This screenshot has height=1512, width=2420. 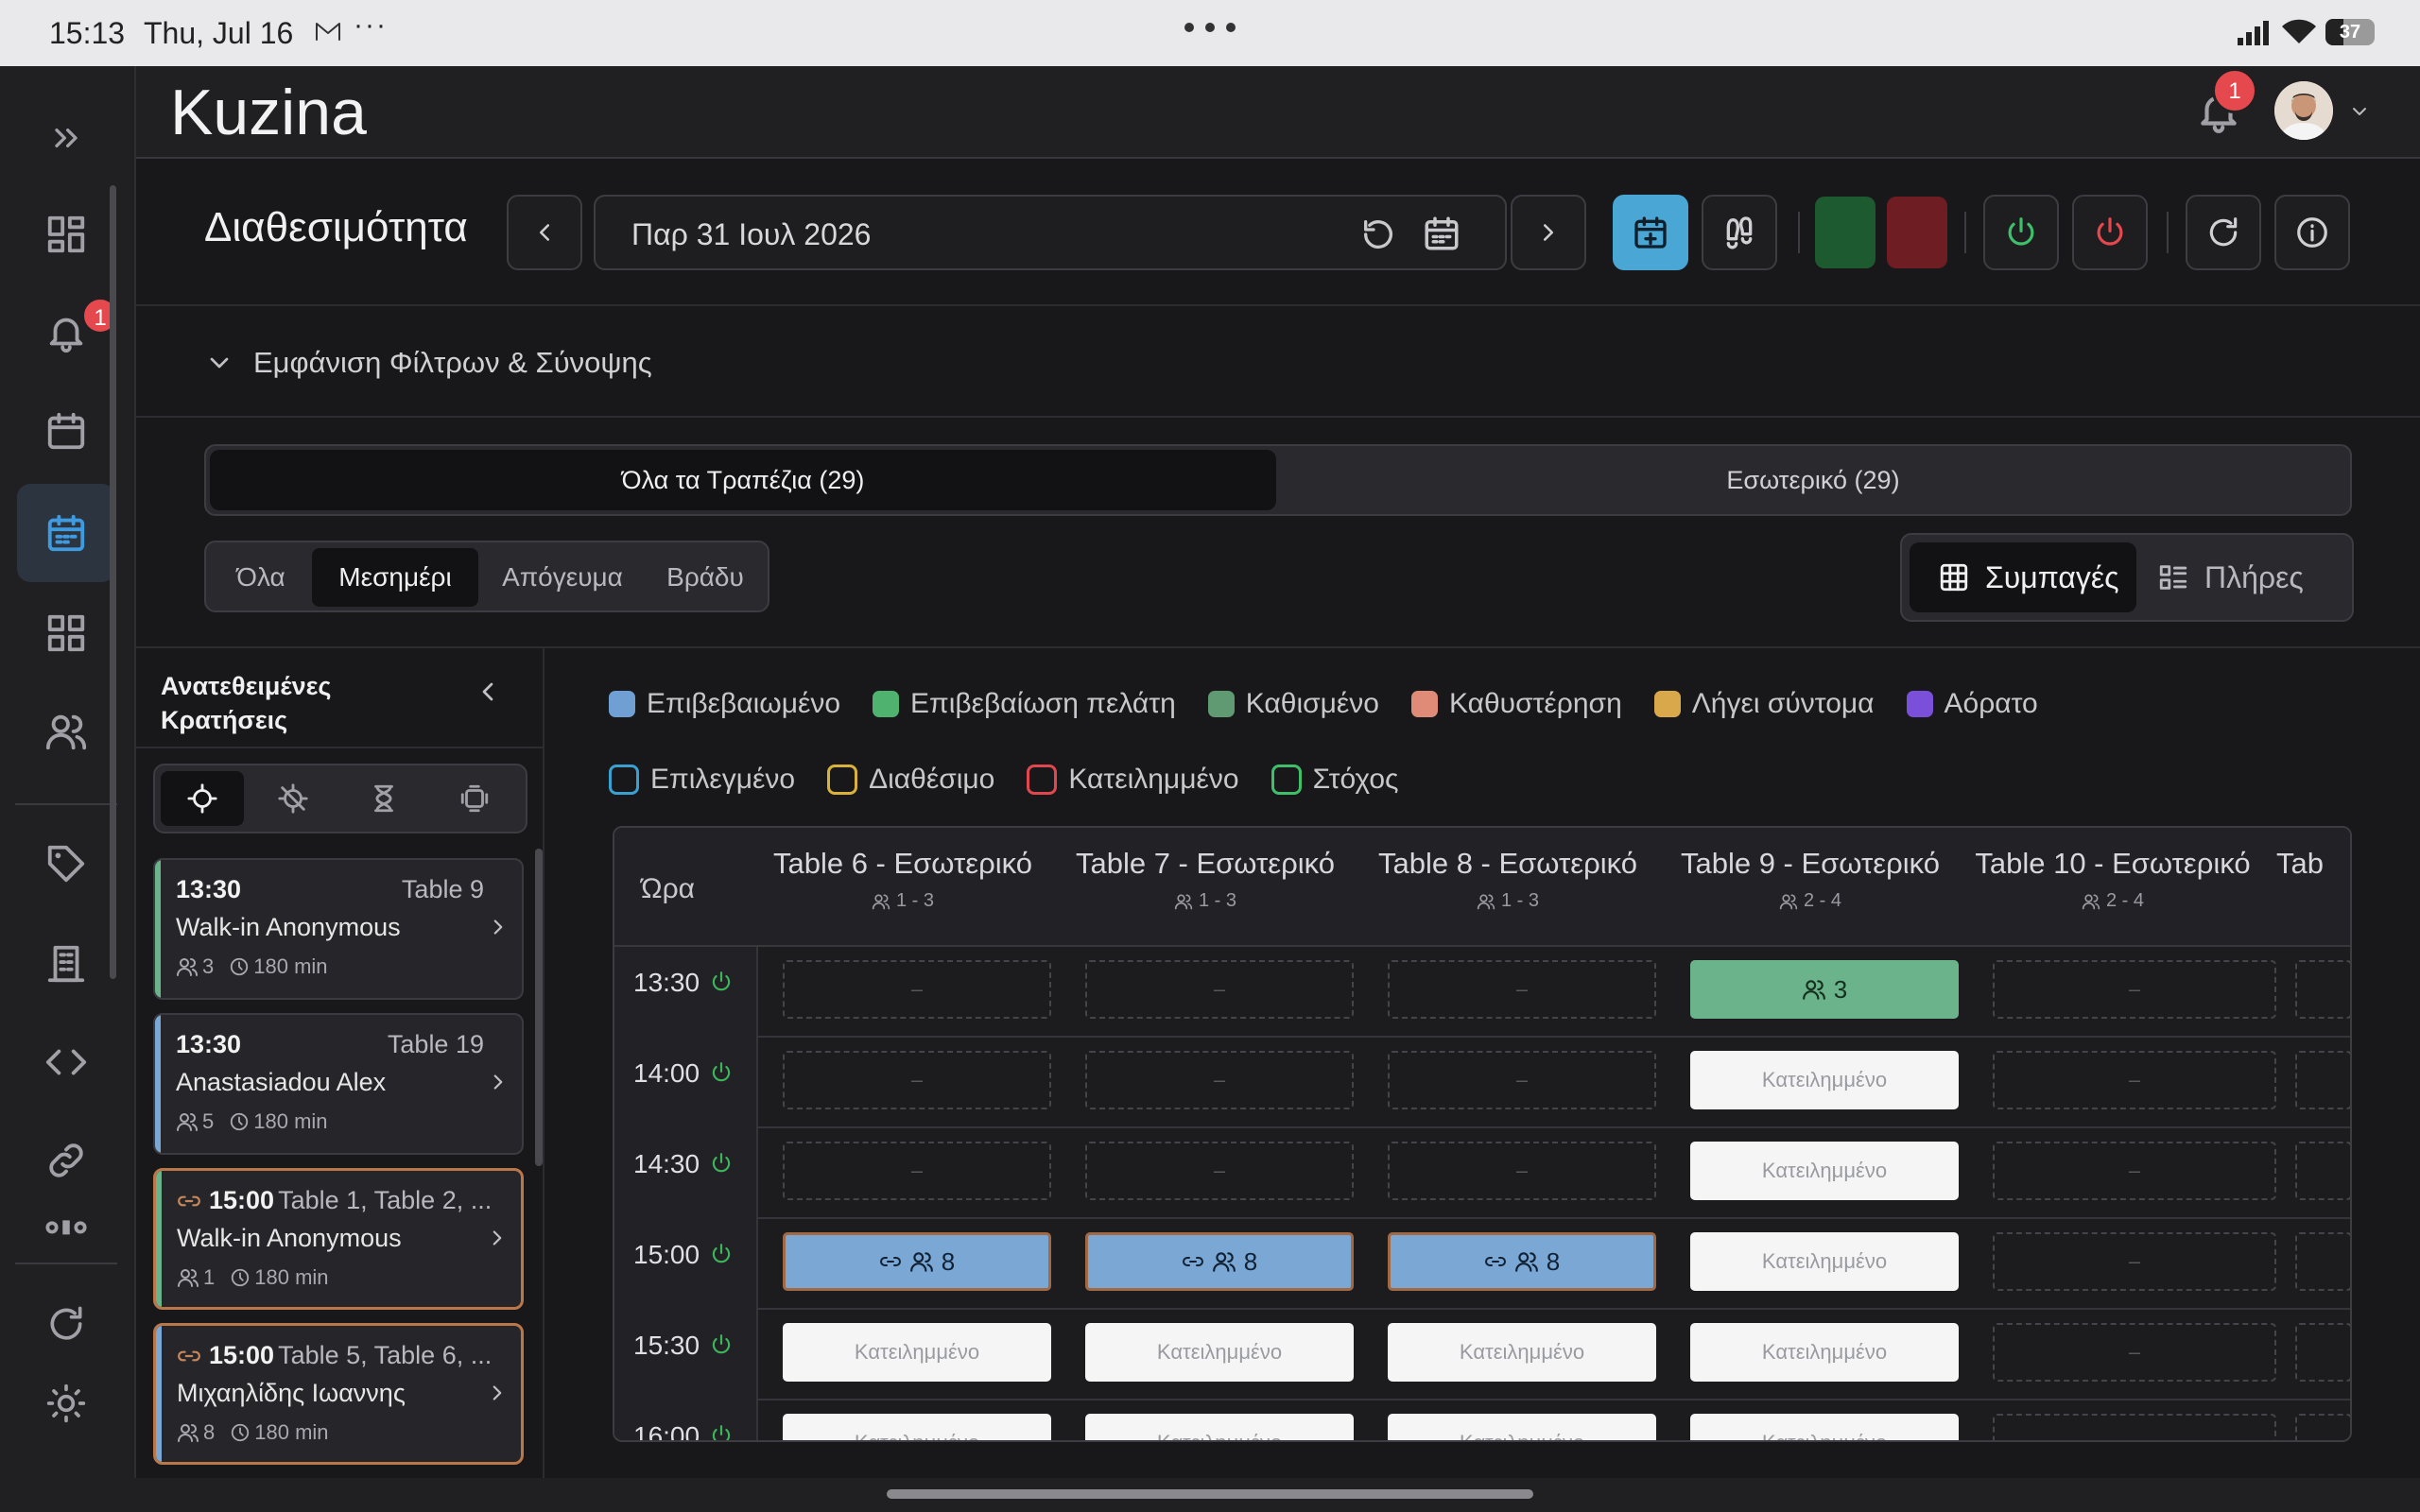 What do you see at coordinates (1813, 480) in the screenshot?
I see `tab-interior: Εσωτερικό (29)` at bounding box center [1813, 480].